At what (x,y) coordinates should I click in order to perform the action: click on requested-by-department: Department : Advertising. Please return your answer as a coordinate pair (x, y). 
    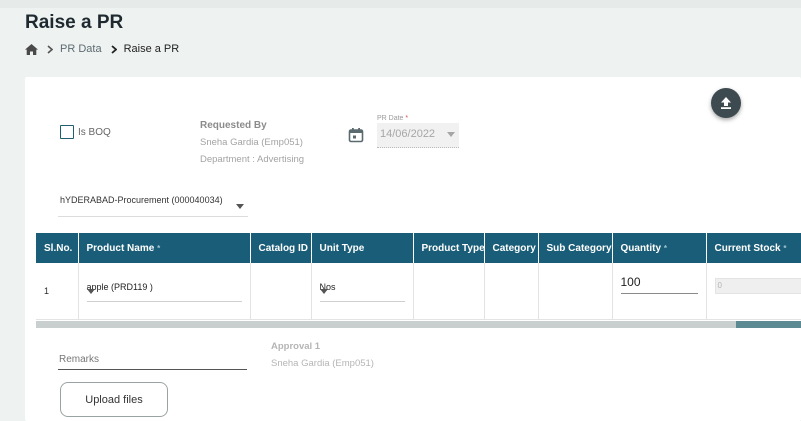
    Looking at the image, I should click on (252, 159).